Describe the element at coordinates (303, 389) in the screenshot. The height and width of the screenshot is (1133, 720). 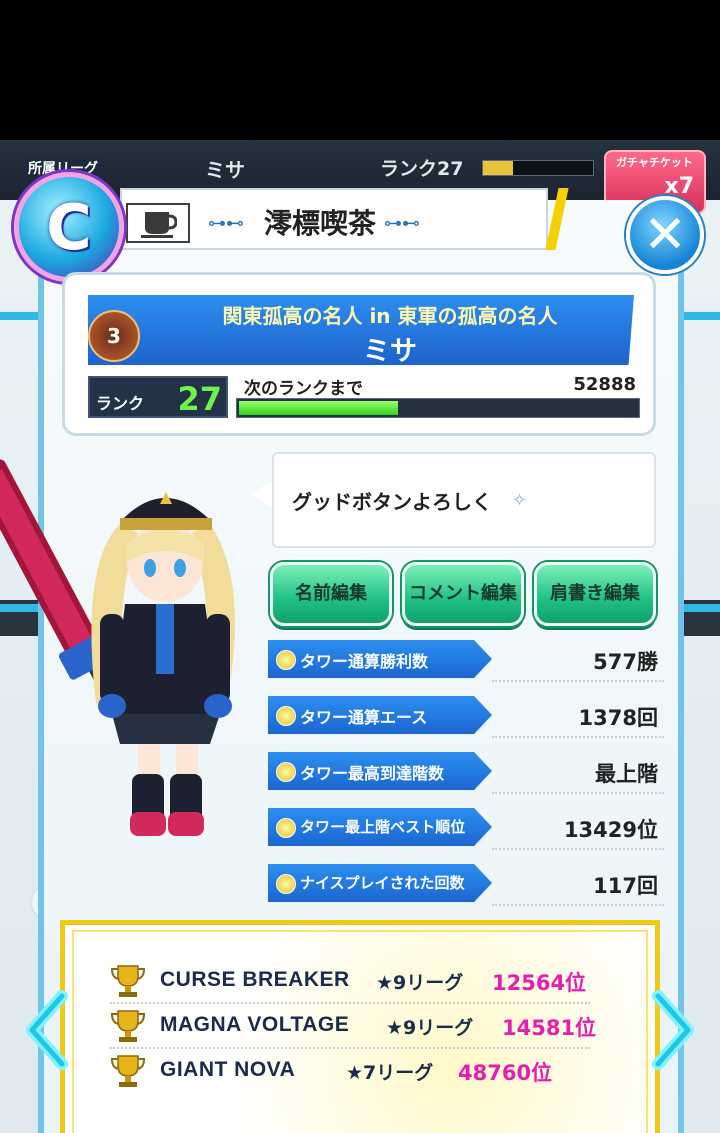
I see `next-rank-label: 次のランクまで` at that location.